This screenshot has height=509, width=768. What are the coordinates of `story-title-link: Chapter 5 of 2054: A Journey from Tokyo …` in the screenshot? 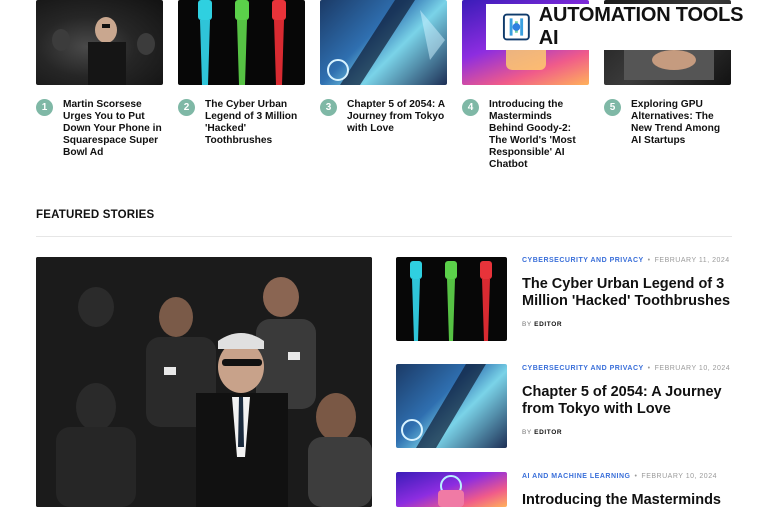 It's located at (628, 400).